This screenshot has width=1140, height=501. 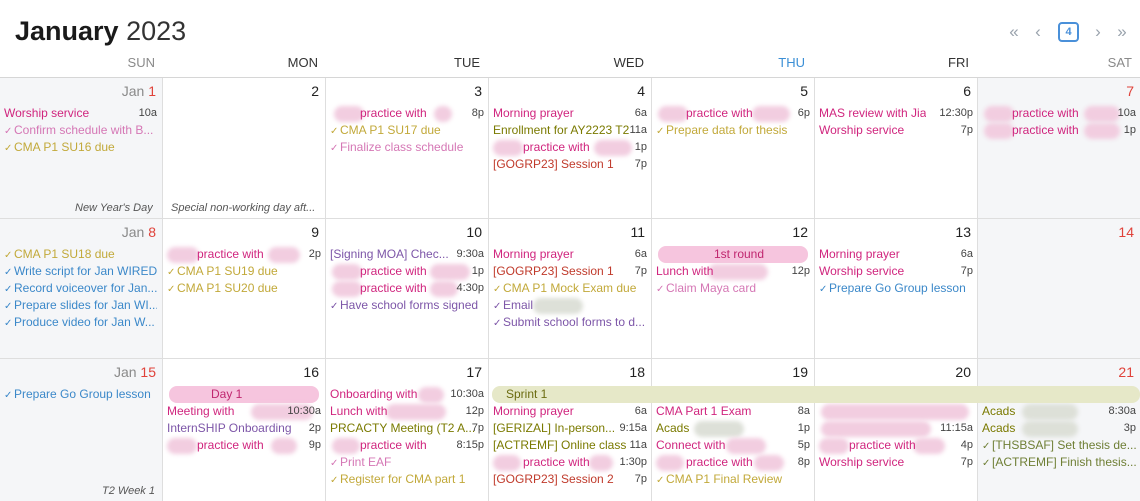 I want to click on event-item: practice with 1:30p, so click(x=585, y=462).